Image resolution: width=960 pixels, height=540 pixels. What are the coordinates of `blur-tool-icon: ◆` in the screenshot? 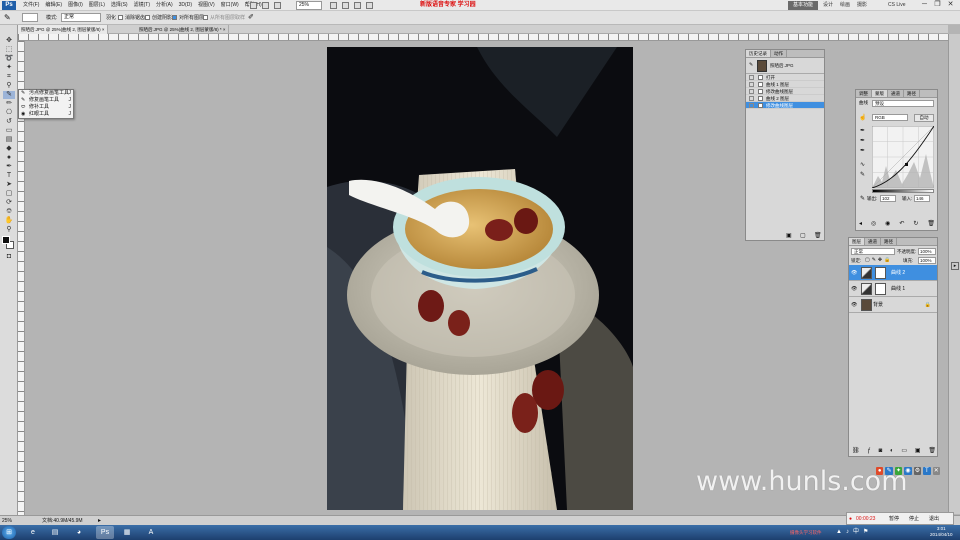 It's located at (9, 149).